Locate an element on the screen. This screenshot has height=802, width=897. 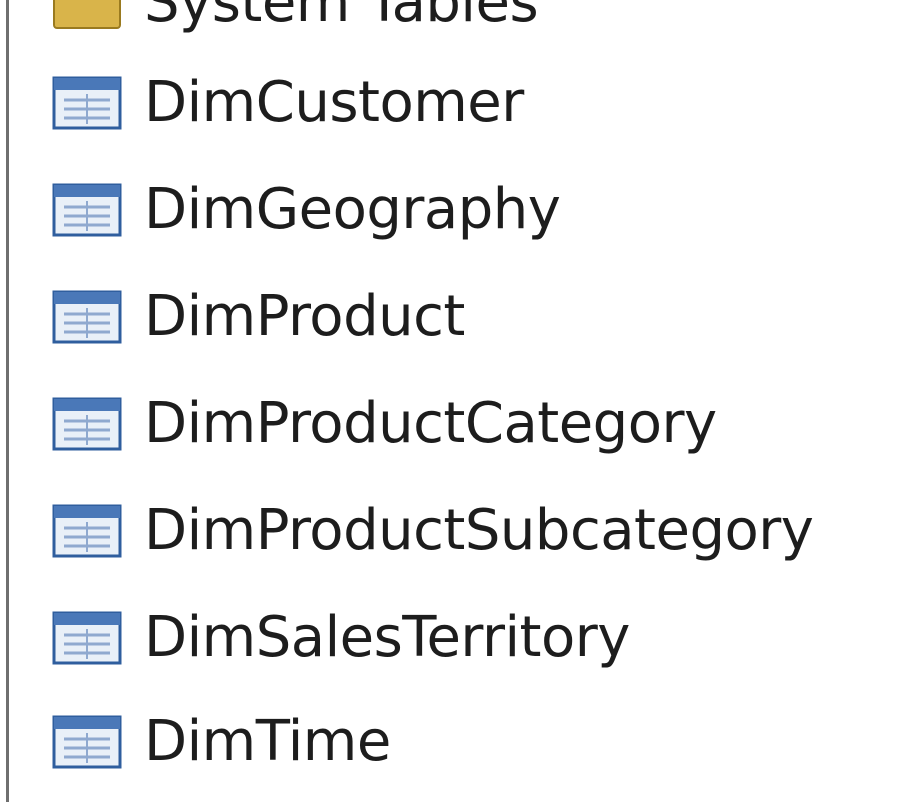
tree-item-label: System Tables is located at coordinates (341, 17).